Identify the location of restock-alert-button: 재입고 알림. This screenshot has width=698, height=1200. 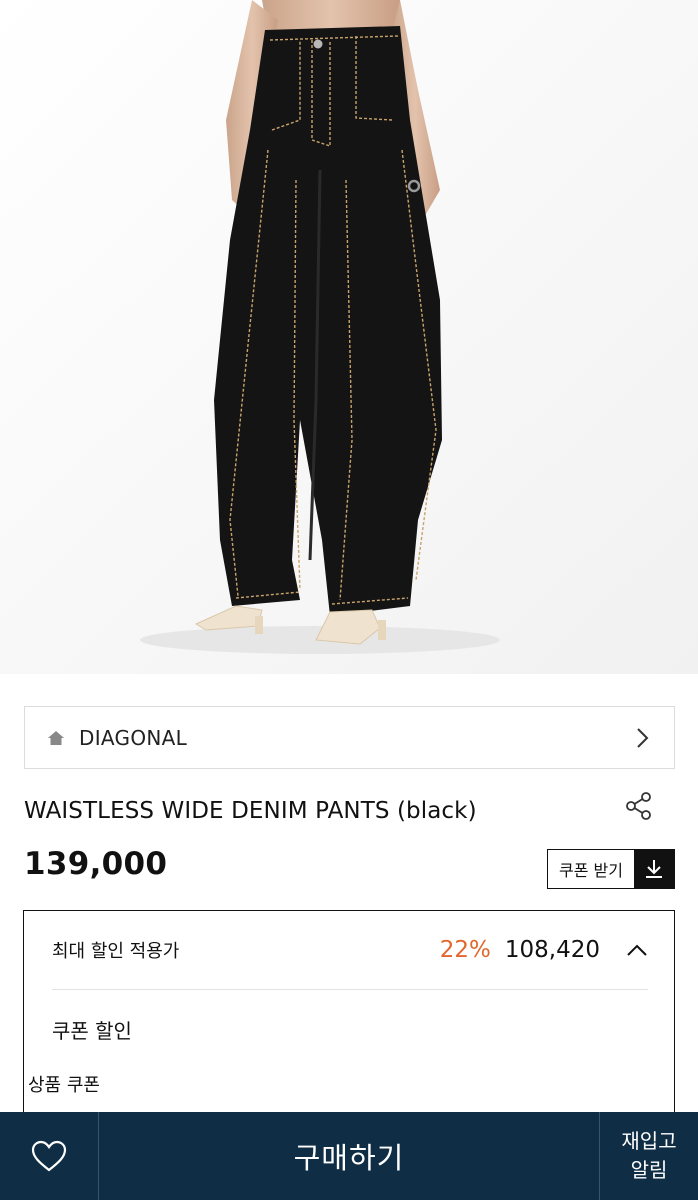
(648, 1156).